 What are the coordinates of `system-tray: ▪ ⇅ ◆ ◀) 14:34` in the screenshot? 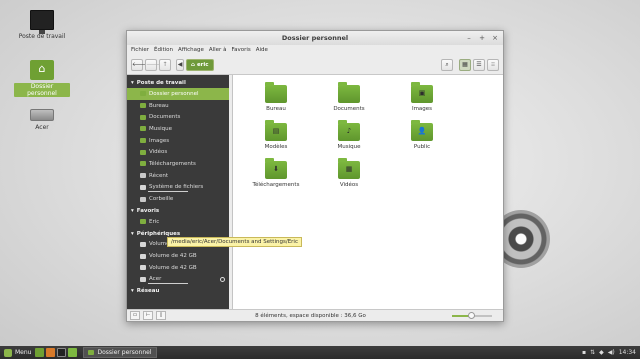 It's located at (611, 352).